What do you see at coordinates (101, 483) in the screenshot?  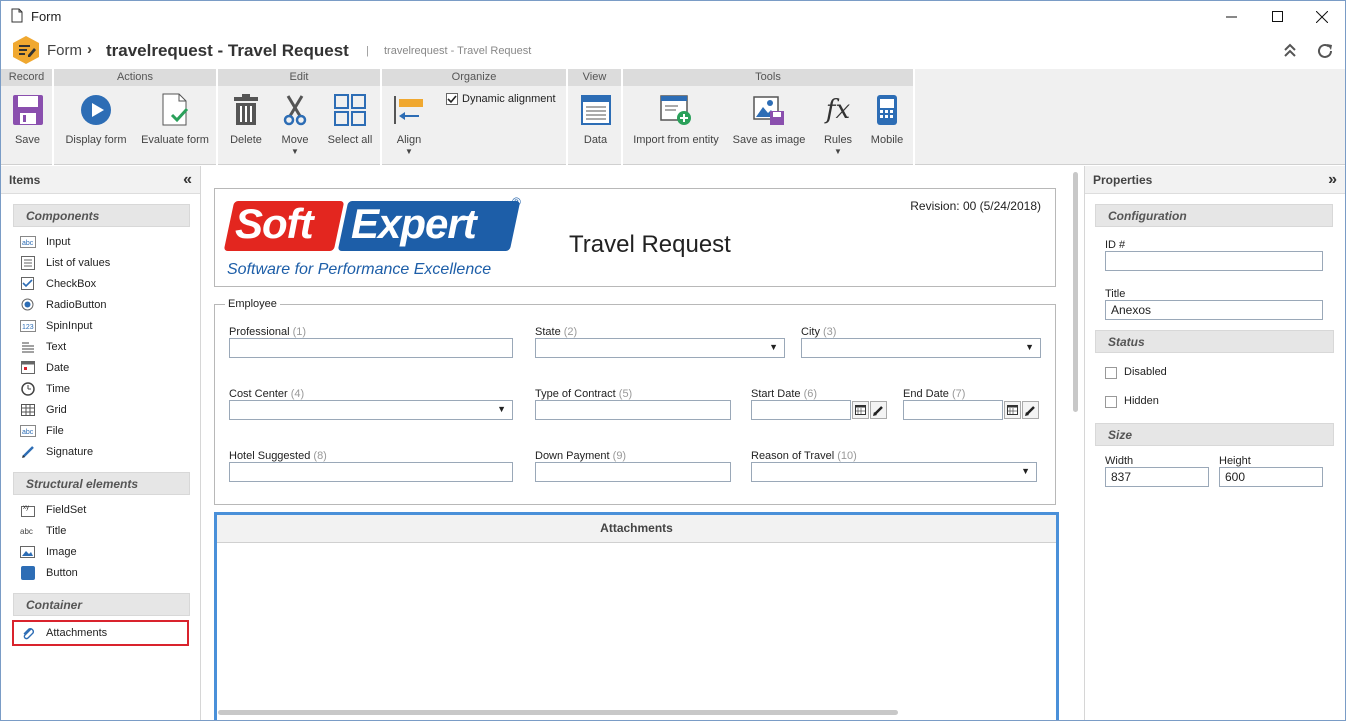 I see `section-structural: Structural elements` at bounding box center [101, 483].